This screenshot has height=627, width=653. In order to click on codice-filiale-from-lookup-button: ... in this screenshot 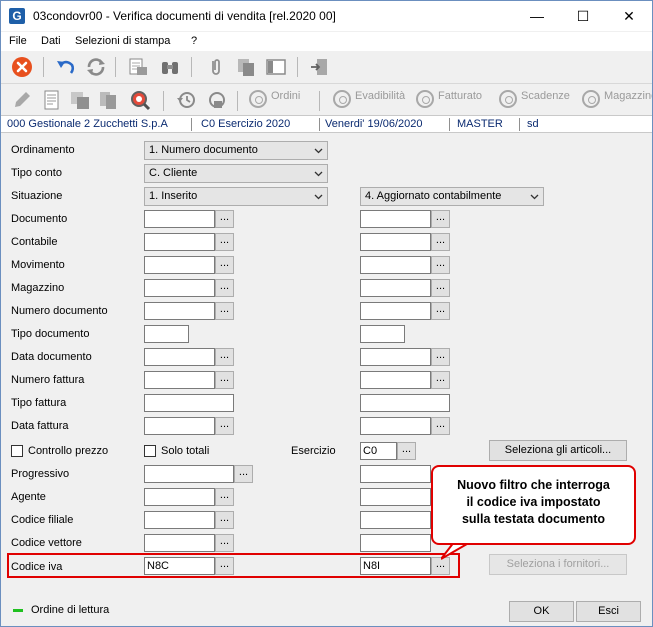, I will do `click(224, 520)`.